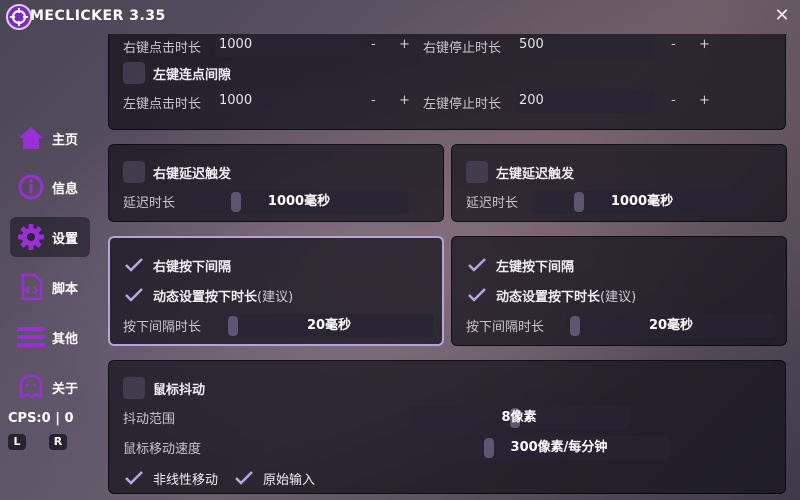 The width and height of the screenshot is (800, 500). What do you see at coordinates (673, 44) in the screenshot?
I see `right-stop-duration-decrement: -` at bounding box center [673, 44].